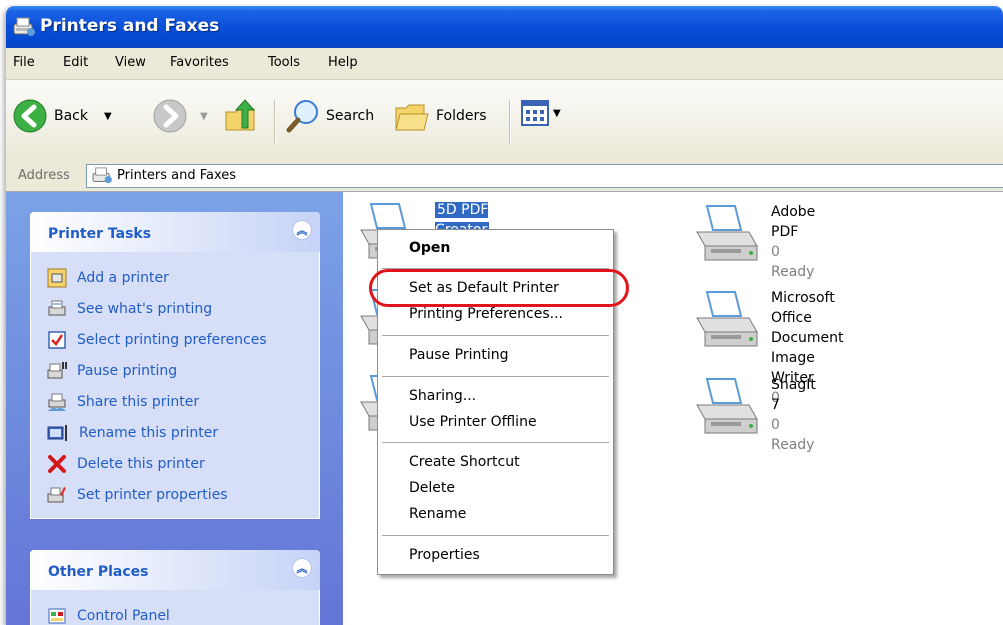 The width and height of the screenshot is (1003, 625). Describe the element at coordinates (175, 612) in the screenshot. I see `place-control-panel: Control Panel` at that location.